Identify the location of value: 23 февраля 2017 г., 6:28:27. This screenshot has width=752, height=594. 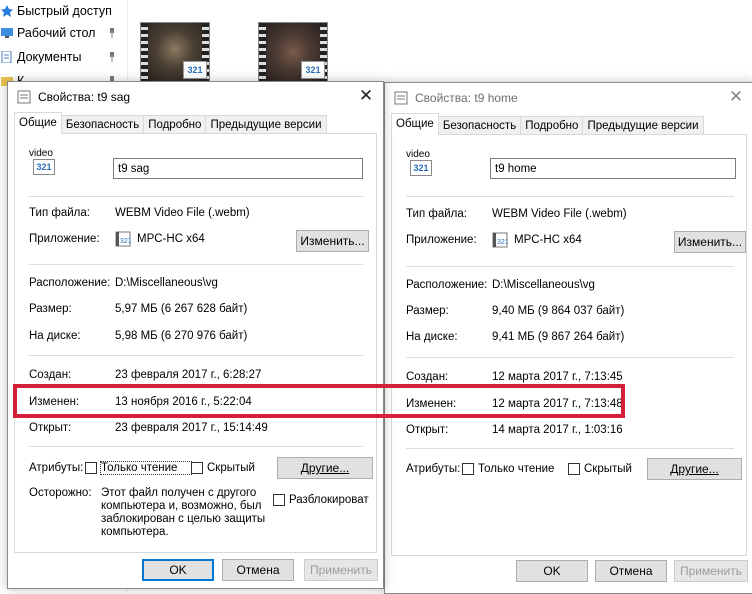
(188, 375).